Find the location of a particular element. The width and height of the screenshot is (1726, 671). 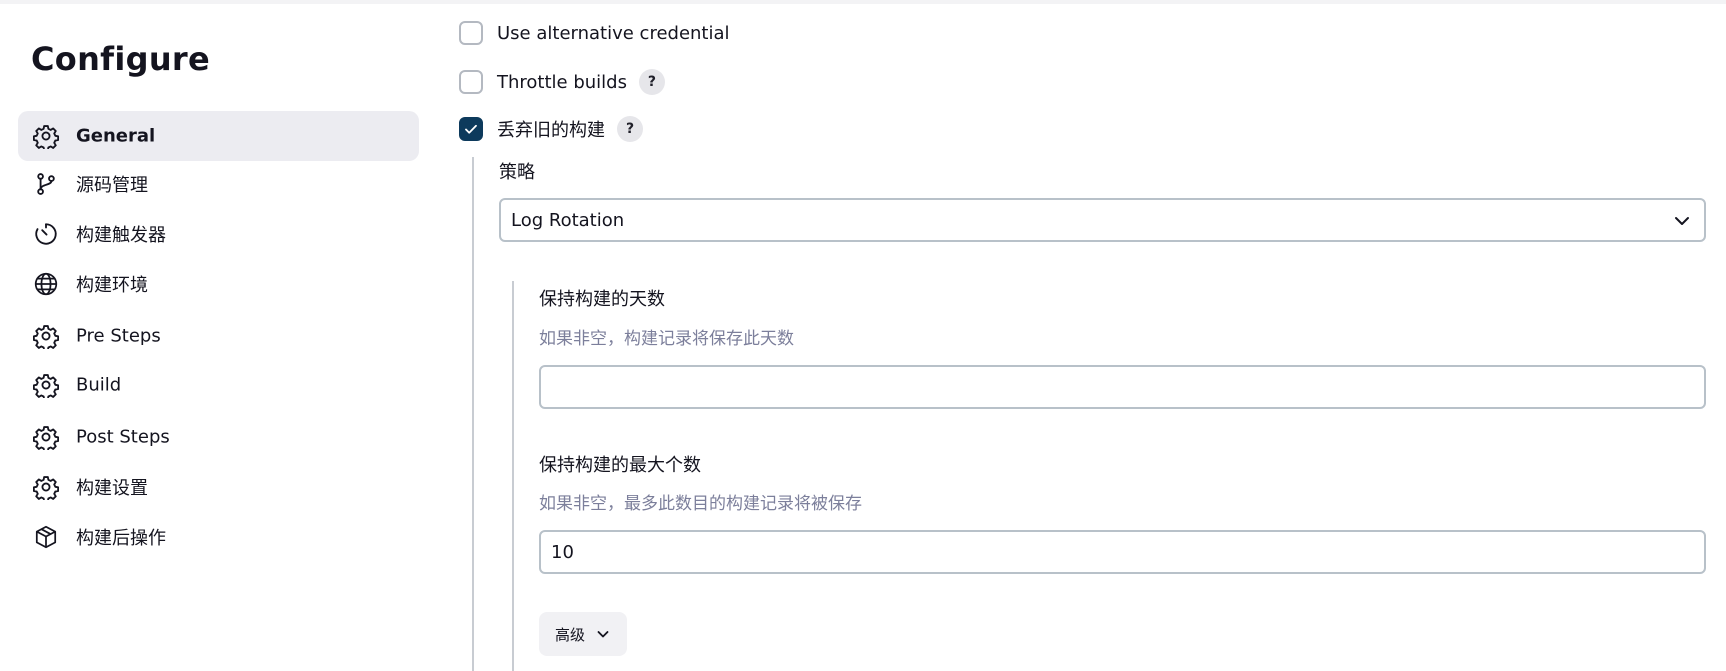

advanced-button: 高级 is located at coordinates (583, 634).